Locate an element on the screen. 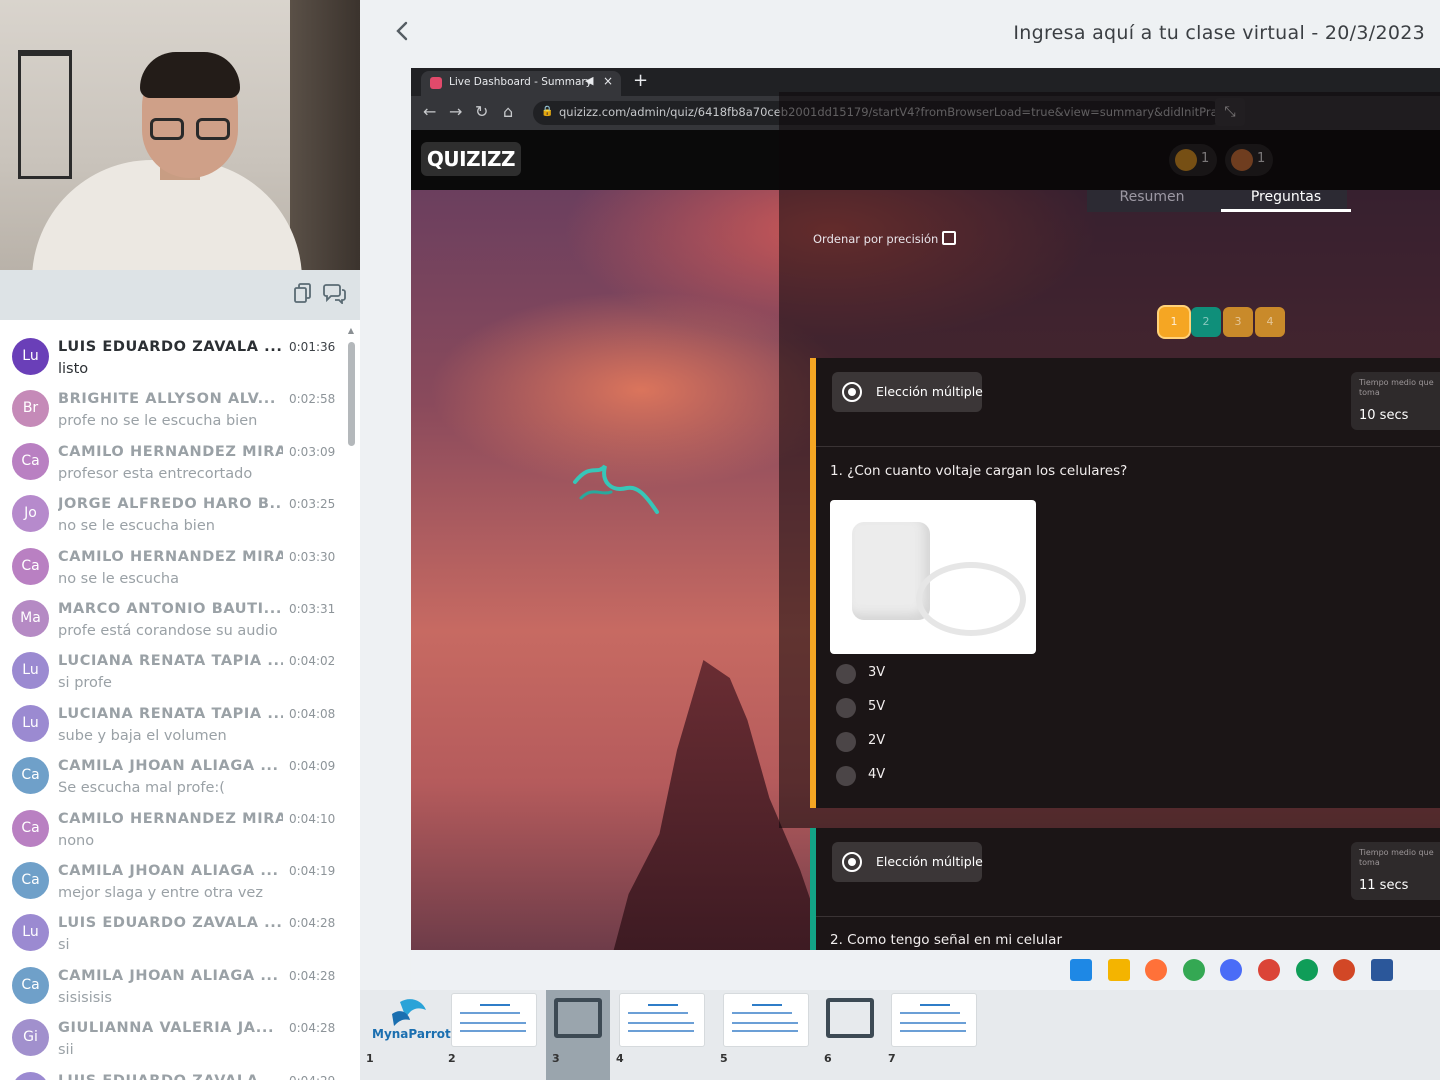 This screenshot has height=1080, width=1440. slide-thumbnail: 7 is located at coordinates (932, 1035).